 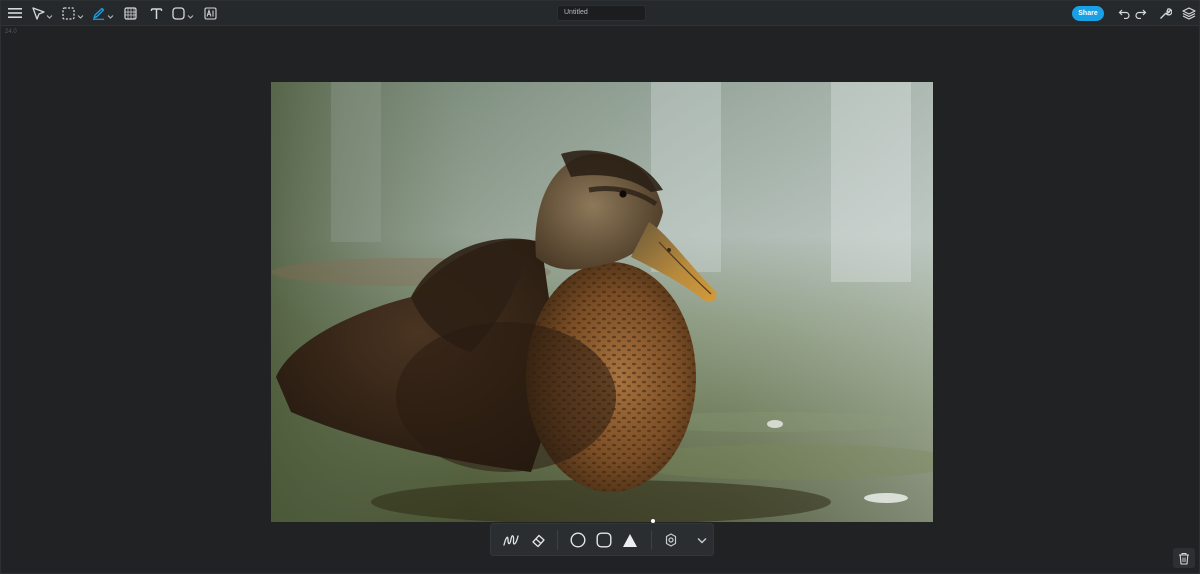 What do you see at coordinates (671, 540) in the screenshot?
I see `settings-icon` at bounding box center [671, 540].